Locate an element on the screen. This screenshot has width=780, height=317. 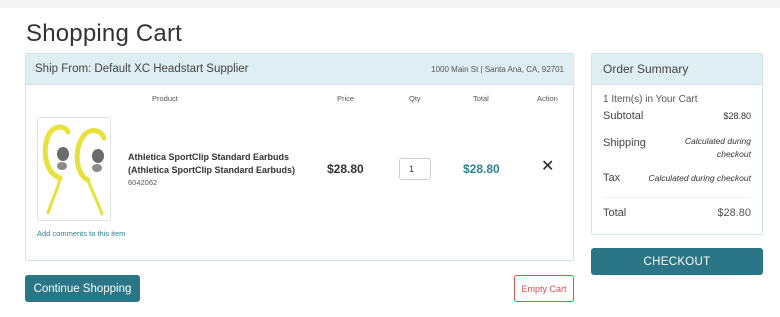
ship-from-label: Ship From: Default XC Headstart Supplier is located at coordinates (142, 69).